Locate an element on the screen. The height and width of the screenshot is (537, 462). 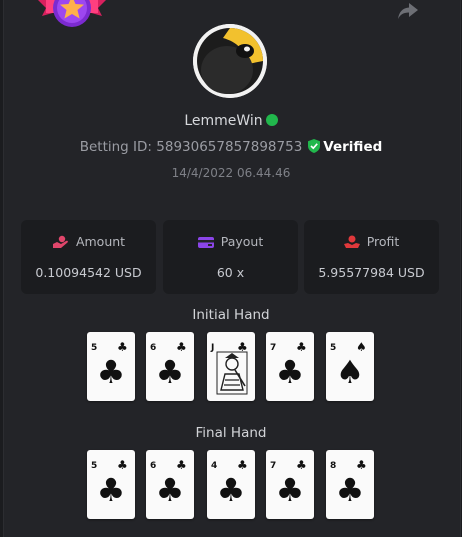
betting-id-value: 58930657857898753 is located at coordinates (229, 147).